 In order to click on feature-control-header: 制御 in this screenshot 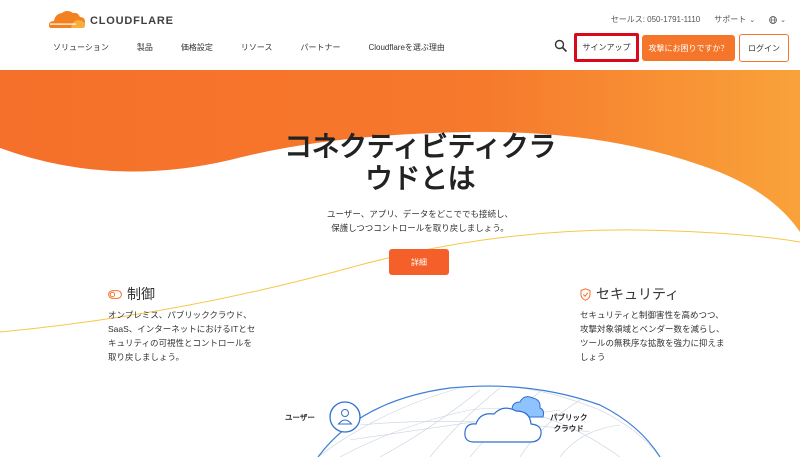, I will do `click(188, 294)`.